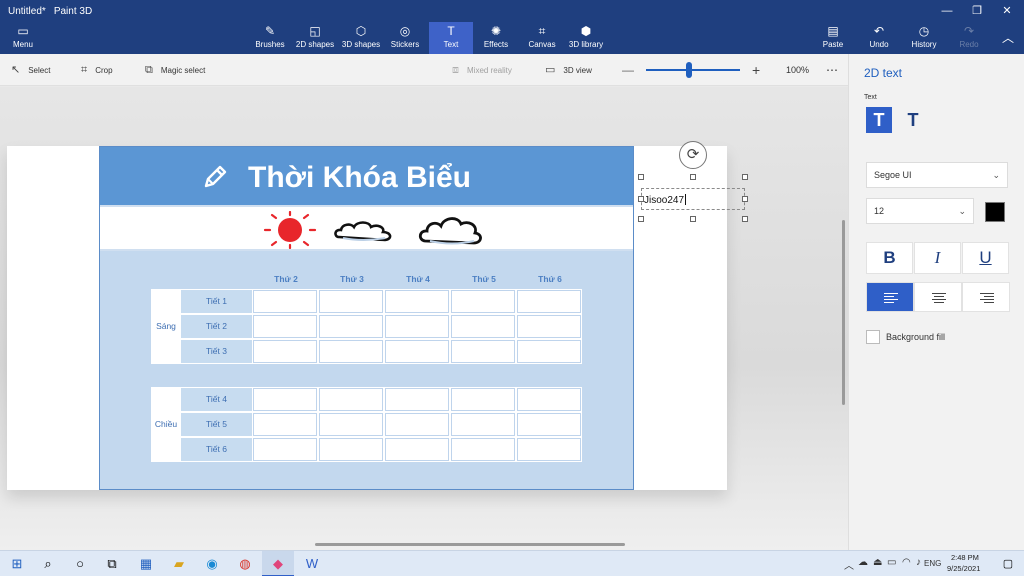 Image resolution: width=1024 pixels, height=576 pixels. Describe the element at coordinates (550, 279) in the screenshot. I see `day-header: Thứ 6` at that location.